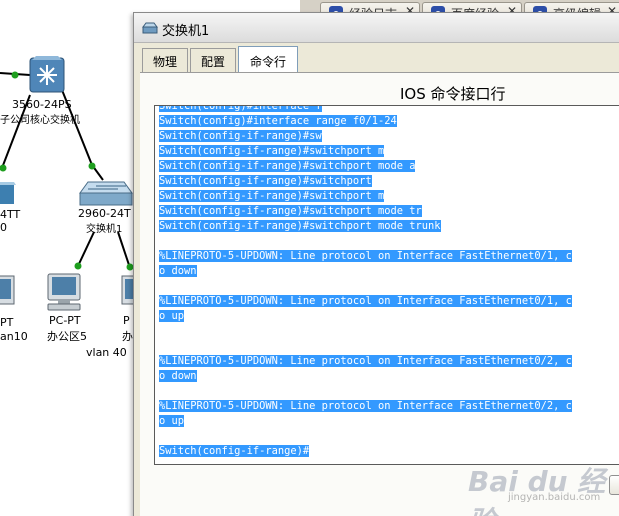 The width and height of the screenshot is (619, 516). What do you see at coordinates (65, 320) in the screenshot?
I see `pc-mid-model-label: PC-PT` at bounding box center [65, 320].